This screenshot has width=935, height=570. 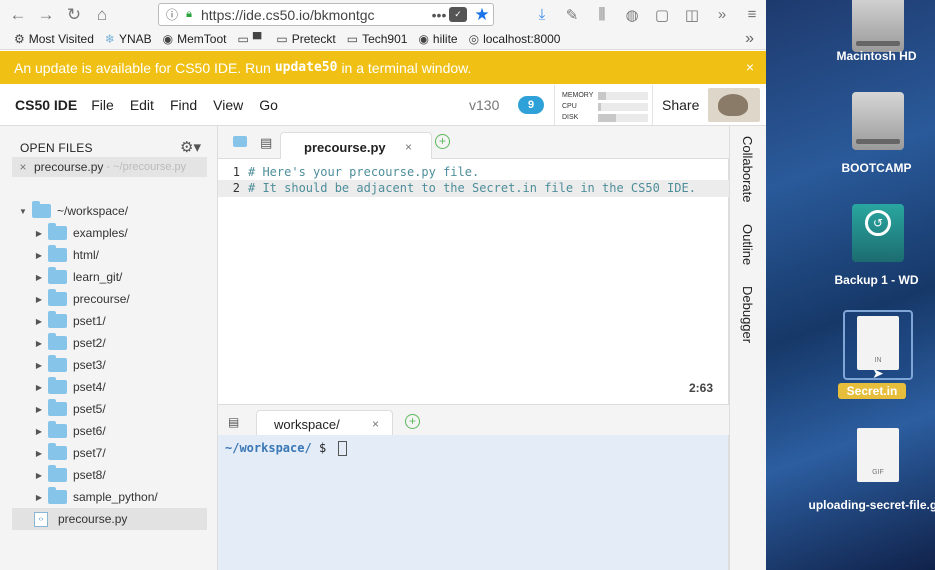 I want to click on avatar, so click(x=734, y=105).